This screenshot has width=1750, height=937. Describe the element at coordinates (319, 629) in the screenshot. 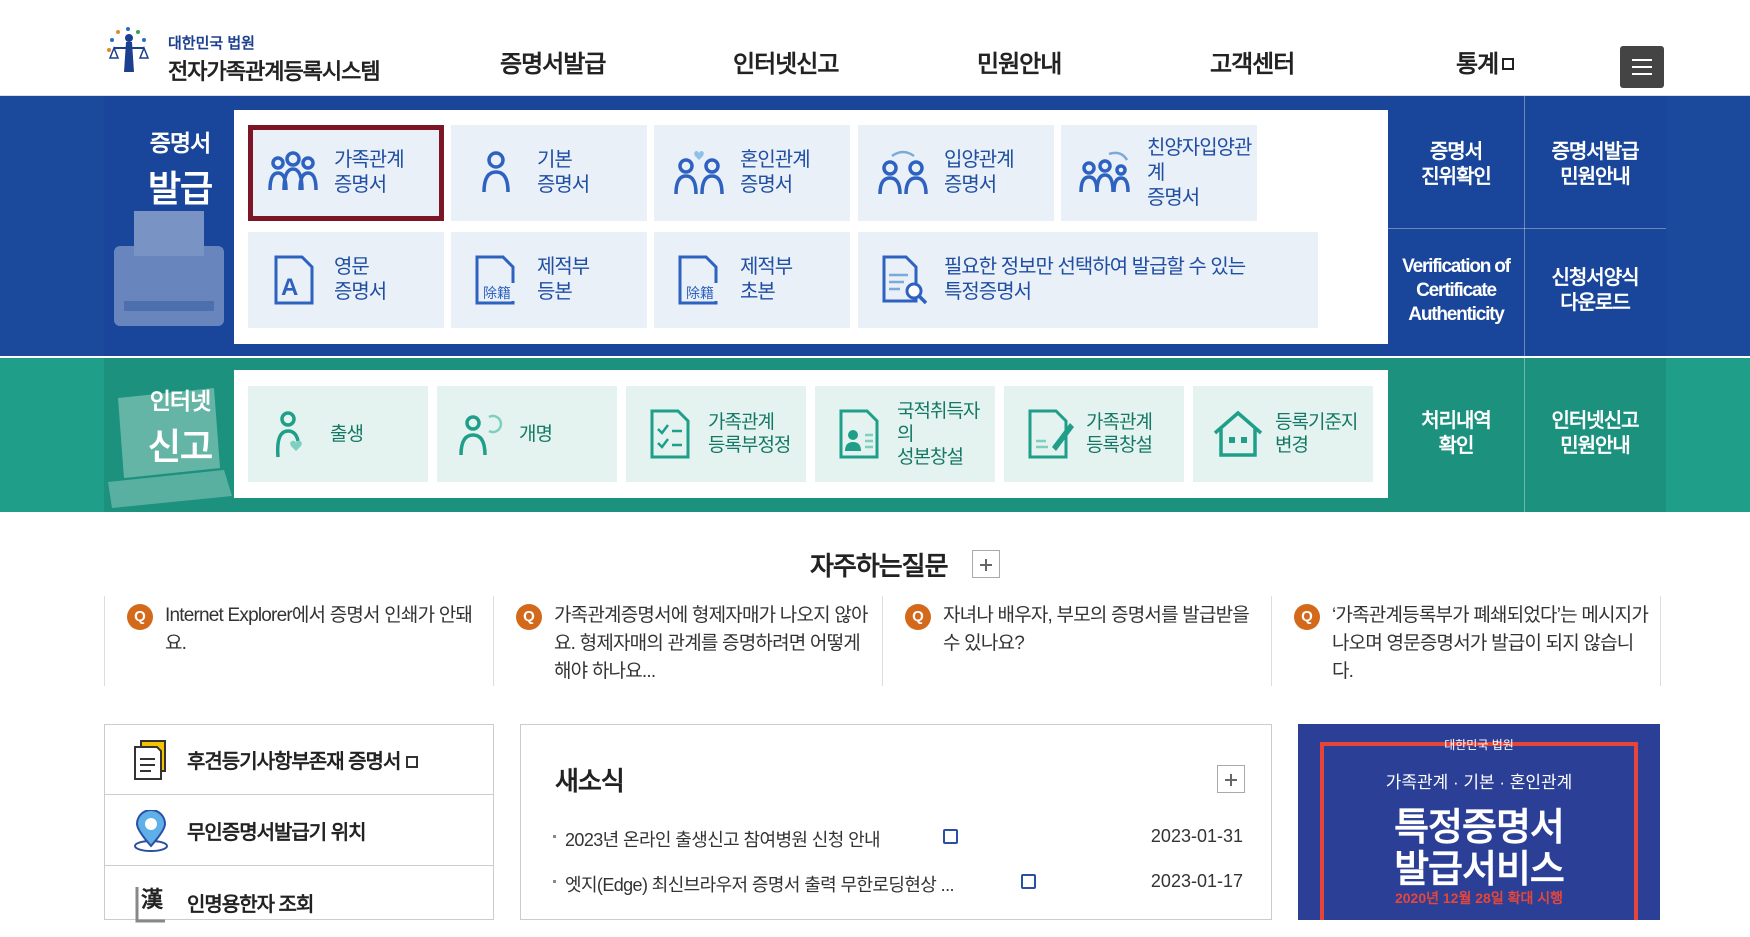

I see `faq-question: Internet Explorer에서 증명서 인쇄가 안돼요.` at that location.